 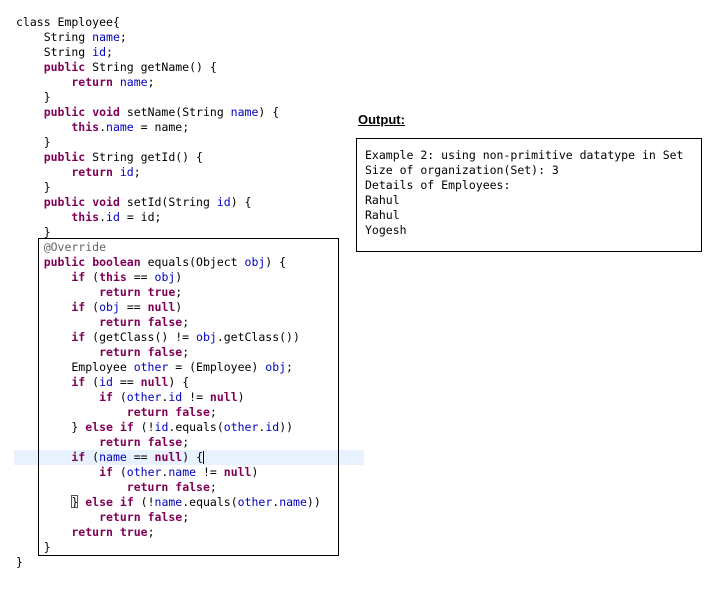 What do you see at coordinates (381, 119) in the screenshot?
I see `output-label: Output:` at bounding box center [381, 119].